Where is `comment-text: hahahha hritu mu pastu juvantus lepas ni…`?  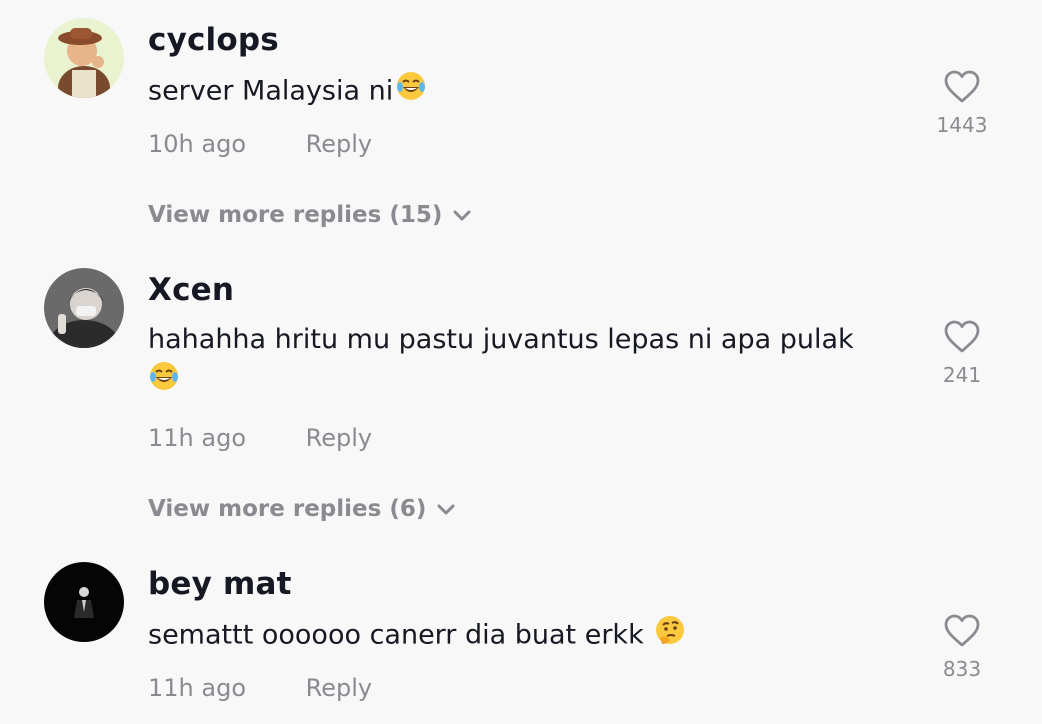 comment-text: hahahha hritu mu pastu juvantus lepas ni… is located at coordinates (518, 362).